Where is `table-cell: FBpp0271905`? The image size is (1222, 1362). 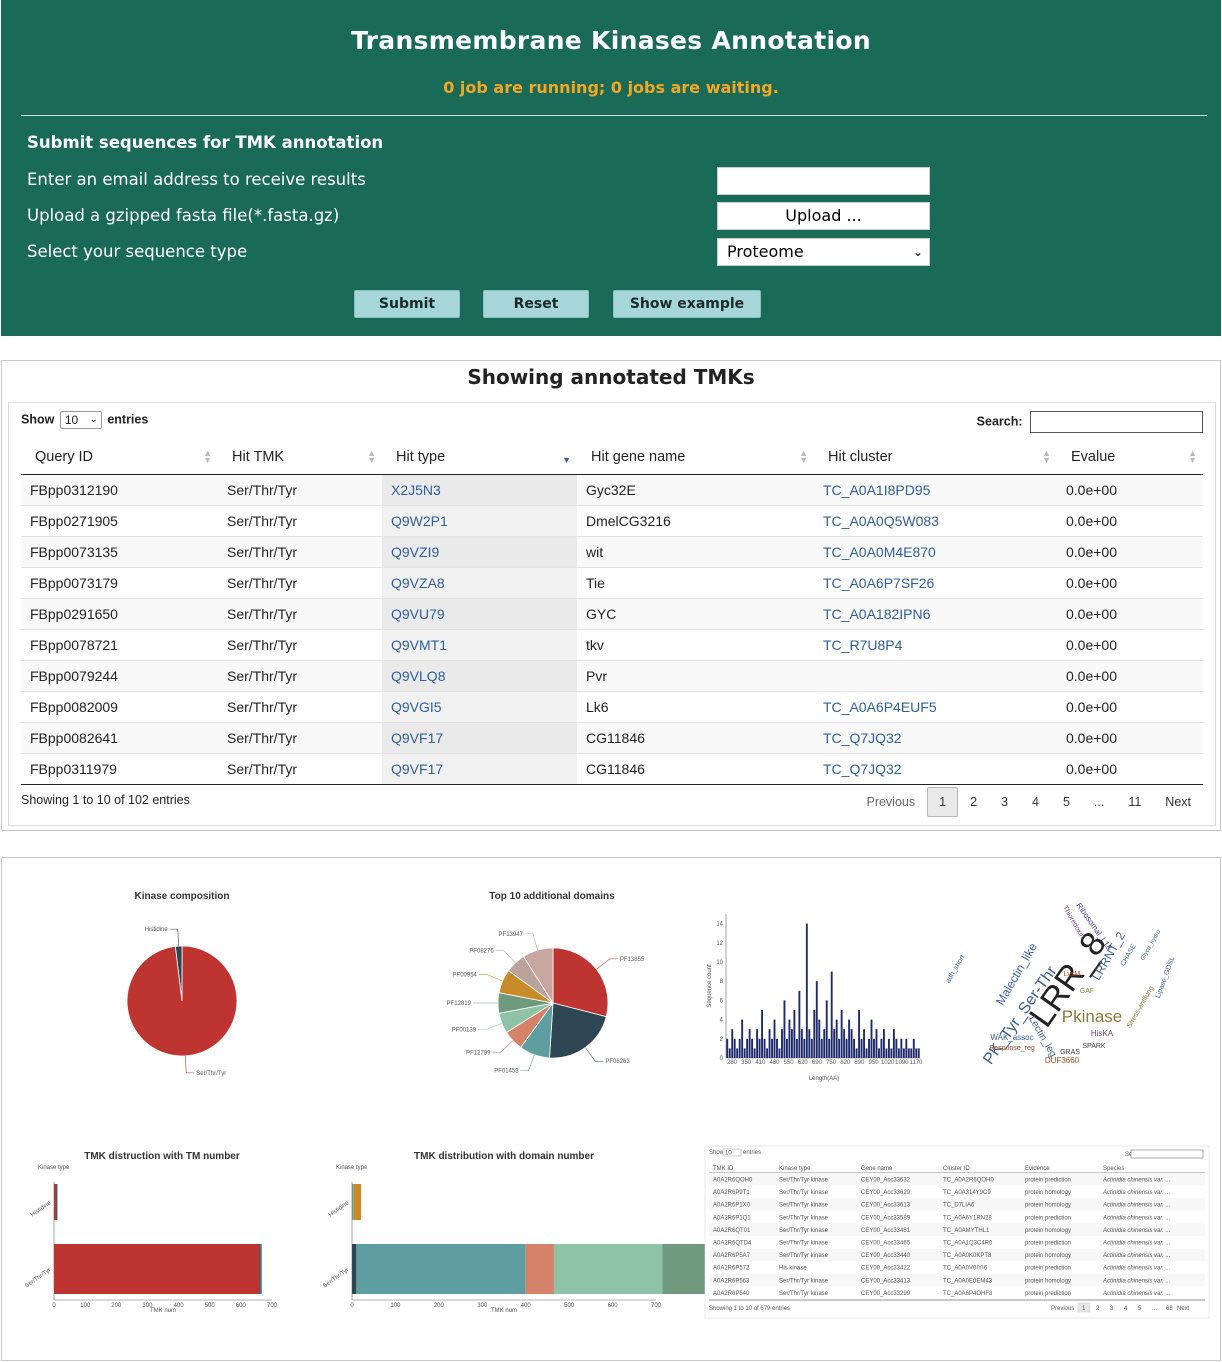
table-cell: FBpp0271905 is located at coordinates (119, 520).